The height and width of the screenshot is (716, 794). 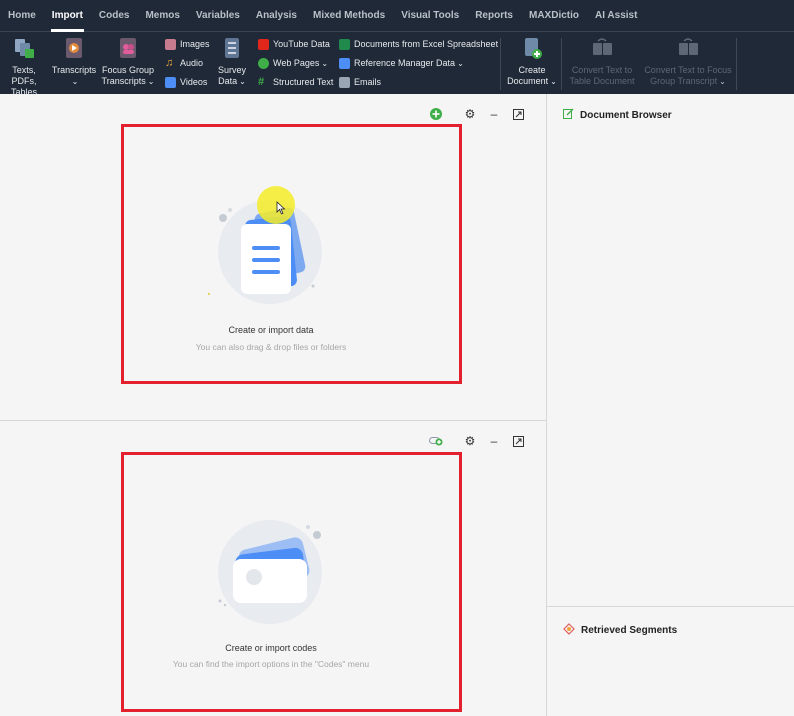 What do you see at coordinates (228, 81) in the screenshot?
I see `survey-label-text: Data` at bounding box center [228, 81].